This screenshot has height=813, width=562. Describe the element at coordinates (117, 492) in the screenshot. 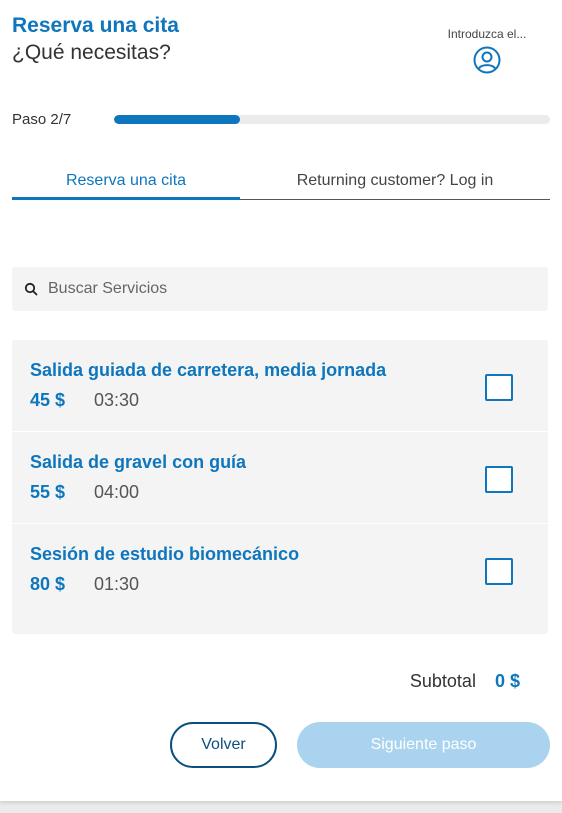

I see `service-duration: 04:00` at that location.